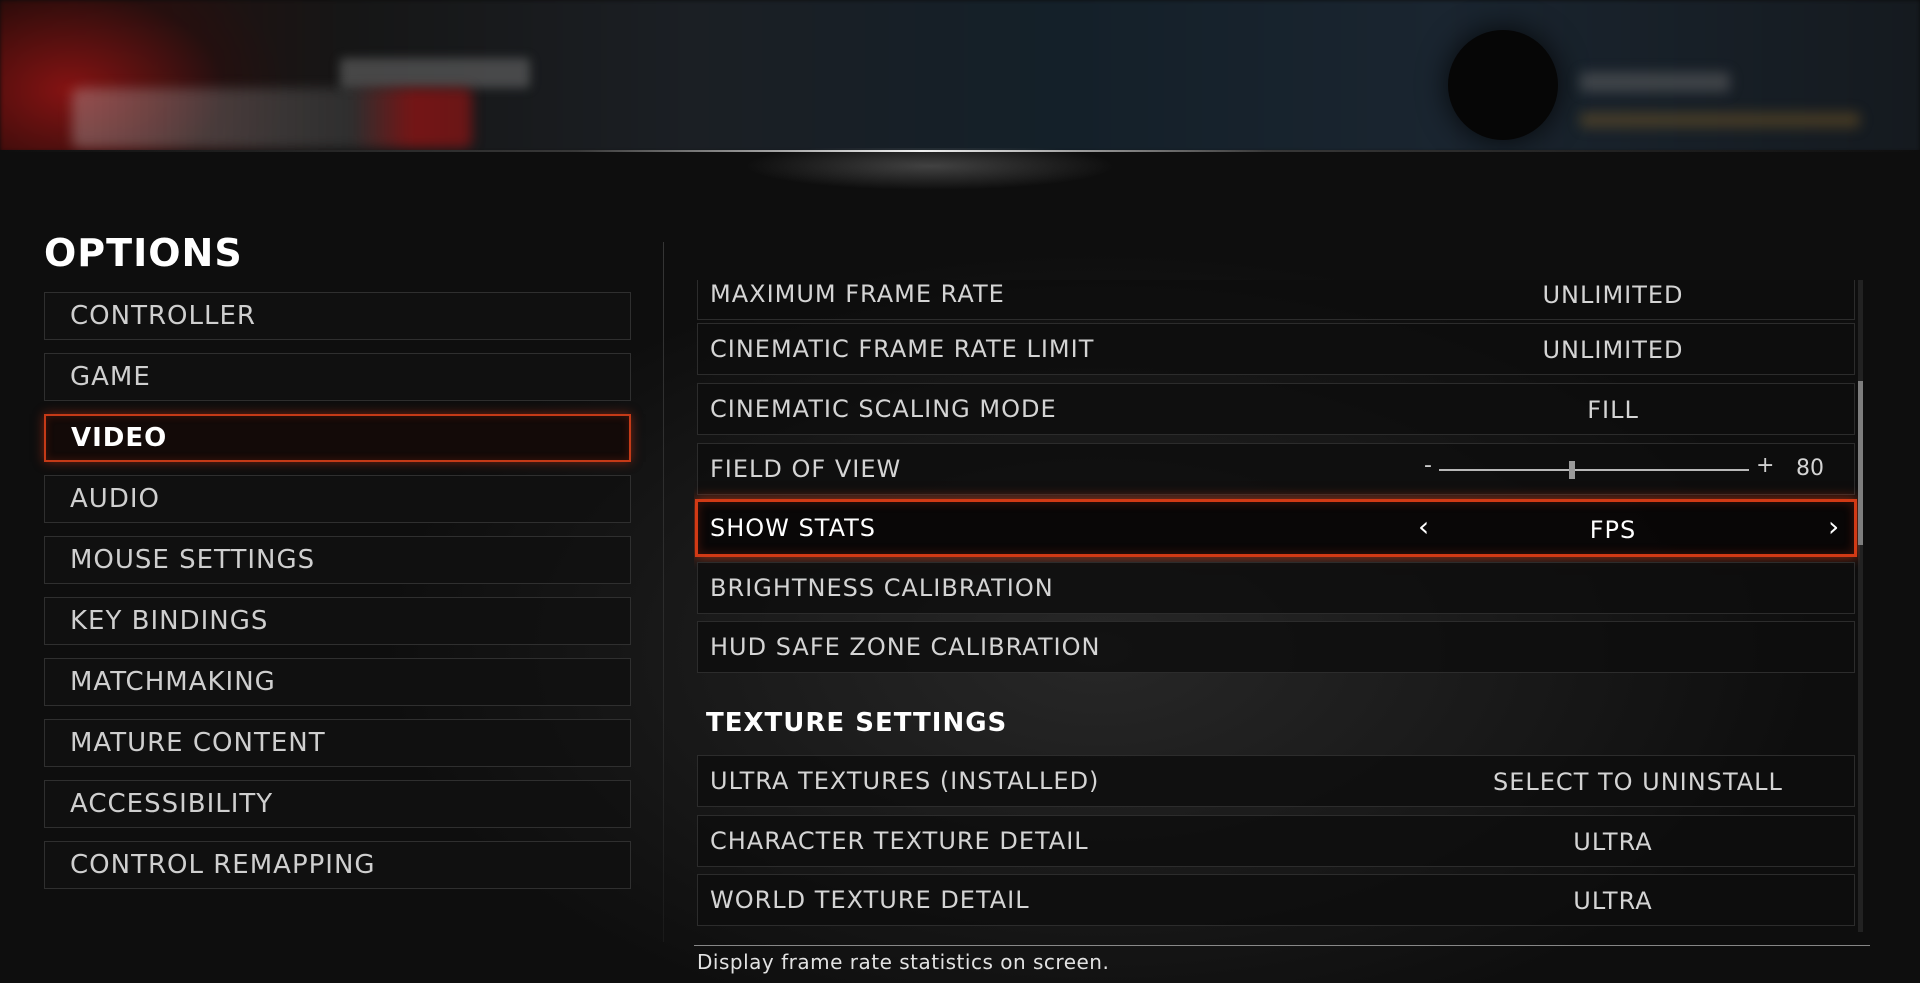 This screenshot has height=983, width=1920. I want to click on nav-item-video: VIDEO, so click(337, 438).